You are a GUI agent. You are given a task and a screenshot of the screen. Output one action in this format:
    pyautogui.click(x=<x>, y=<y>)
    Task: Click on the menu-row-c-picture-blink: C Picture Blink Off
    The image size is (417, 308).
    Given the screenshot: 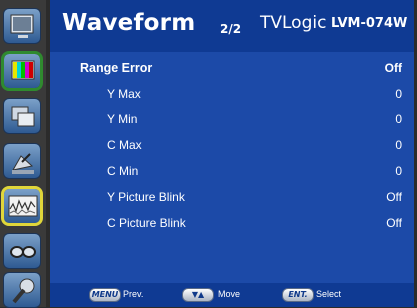 What is the action you would take?
    pyautogui.click(x=232, y=223)
    